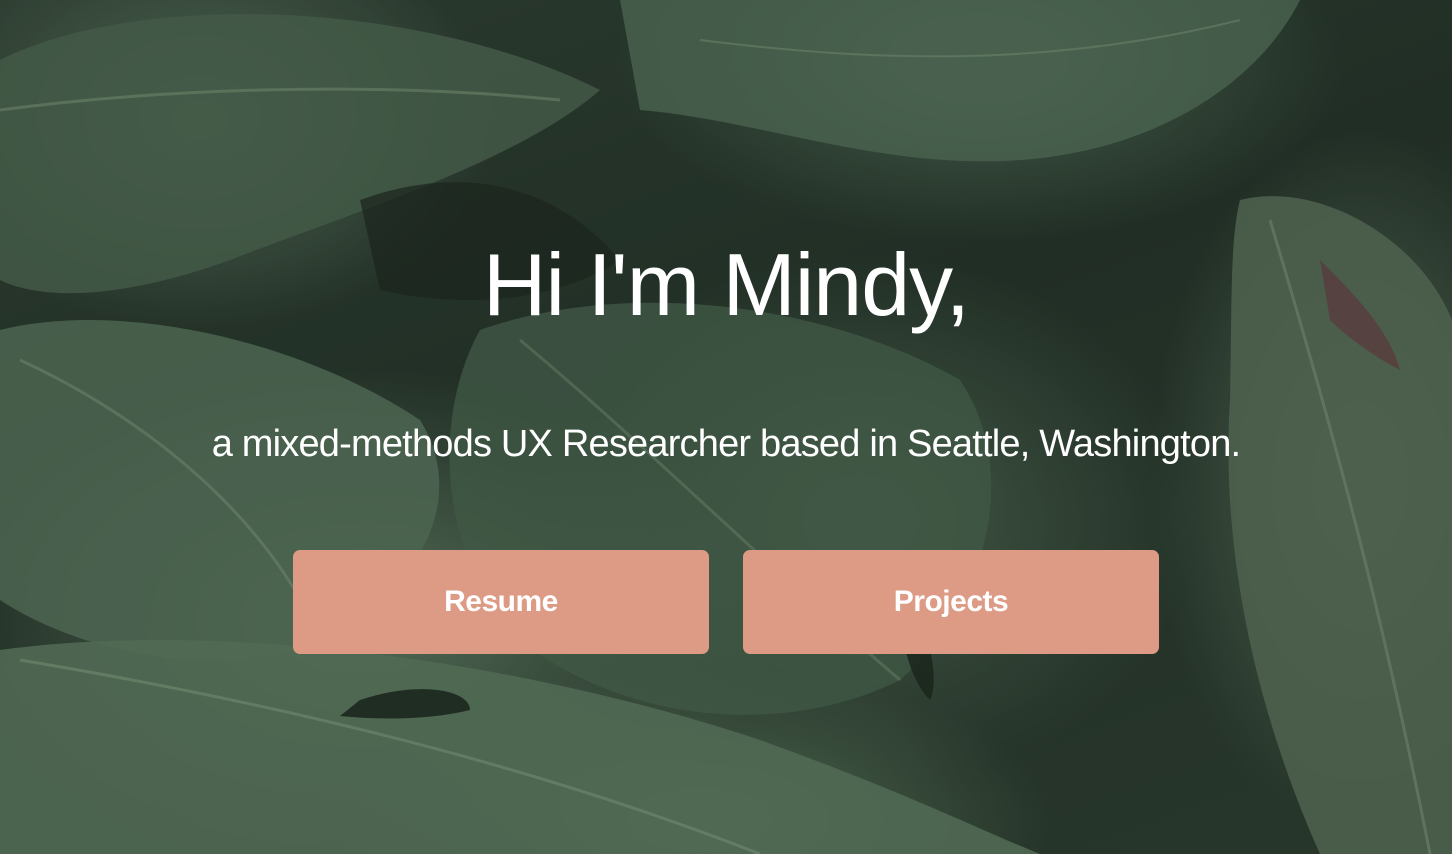  I want to click on projects-button: Projects, so click(951, 602).